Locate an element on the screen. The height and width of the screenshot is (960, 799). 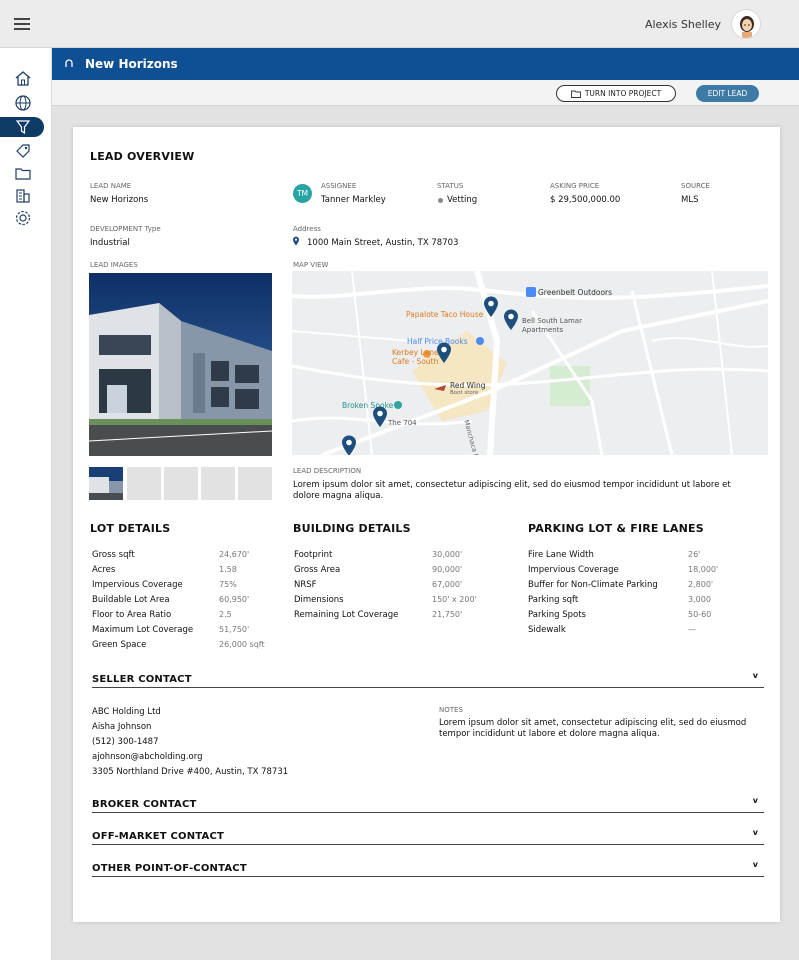
asking-price-label: ASKING PRICE is located at coordinates (575, 186).